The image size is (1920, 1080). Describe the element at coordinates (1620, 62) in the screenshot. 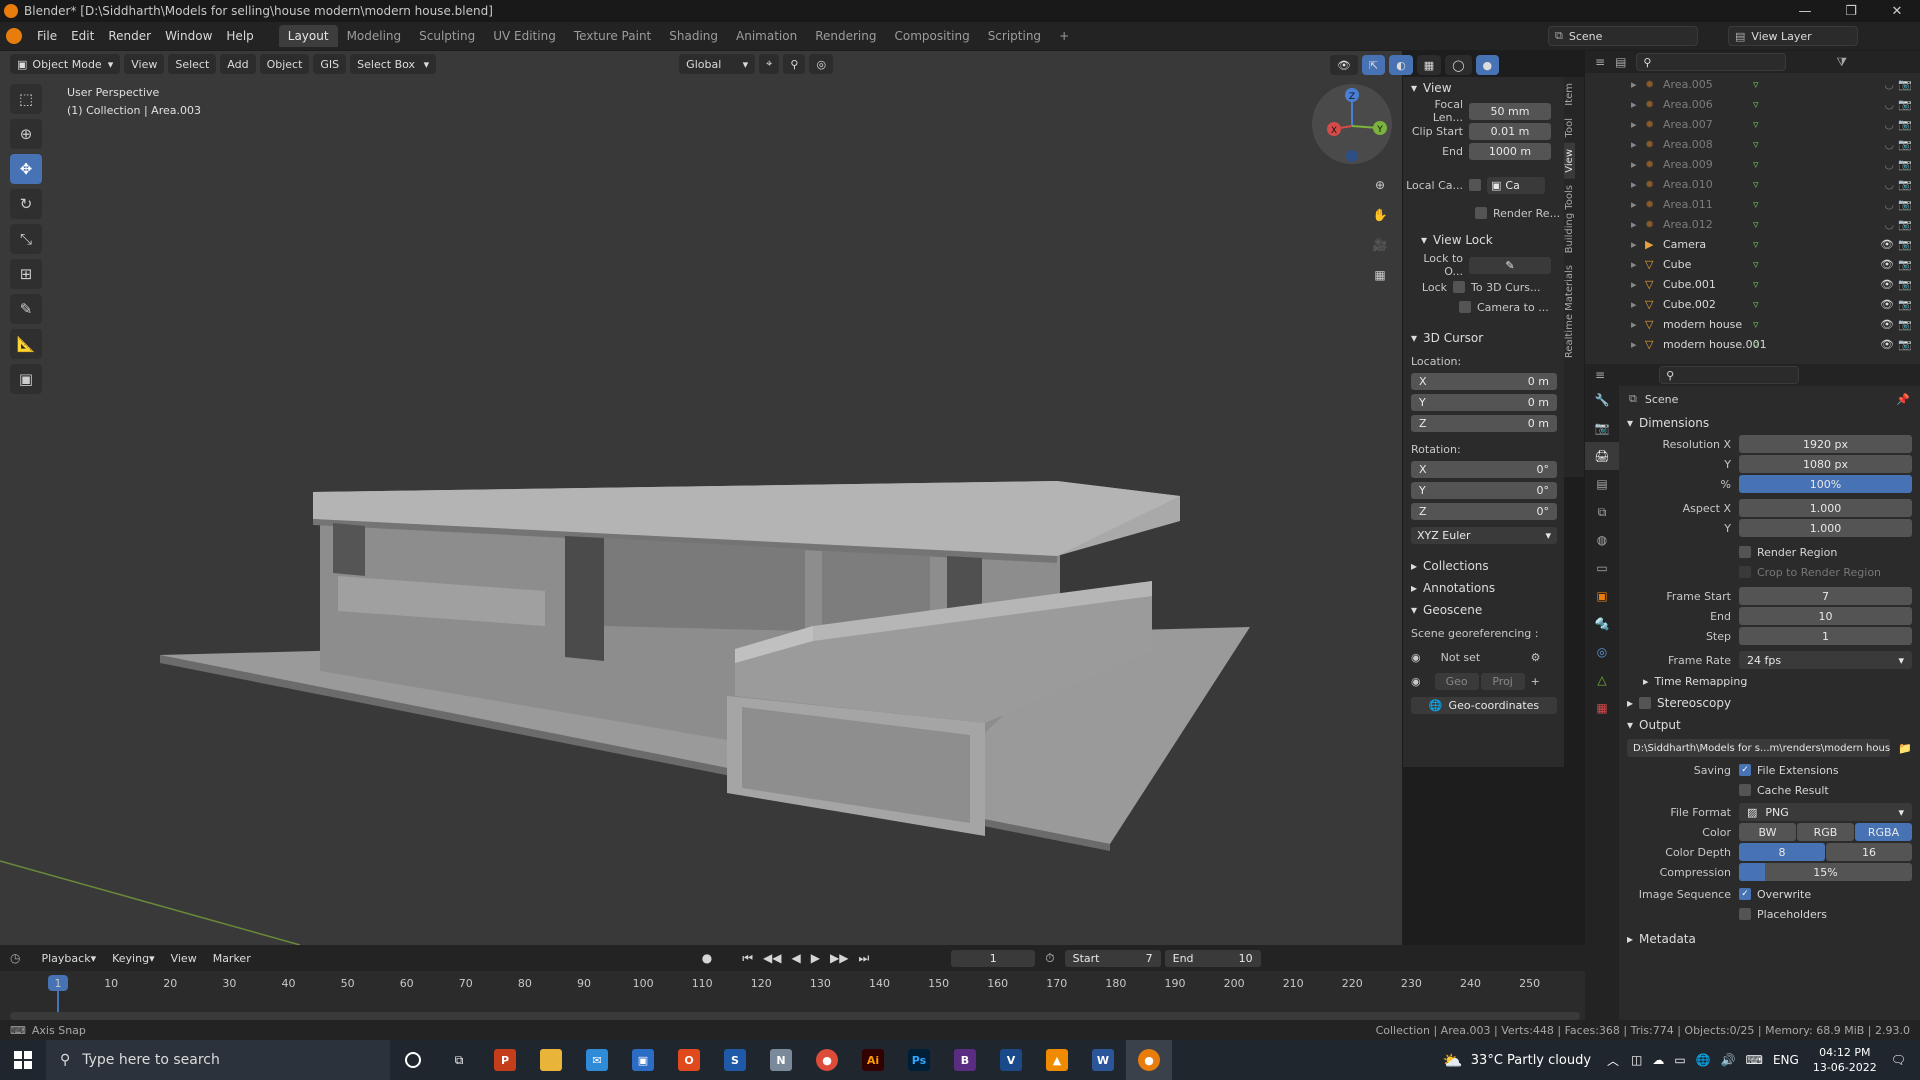

I see `display-mode-icon: ▤` at that location.